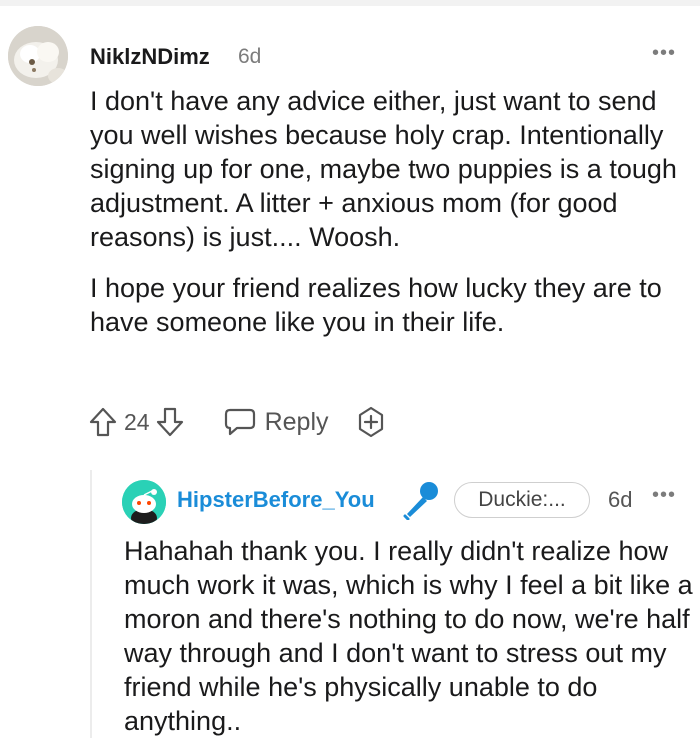  I want to click on thread-line, so click(91, 604).